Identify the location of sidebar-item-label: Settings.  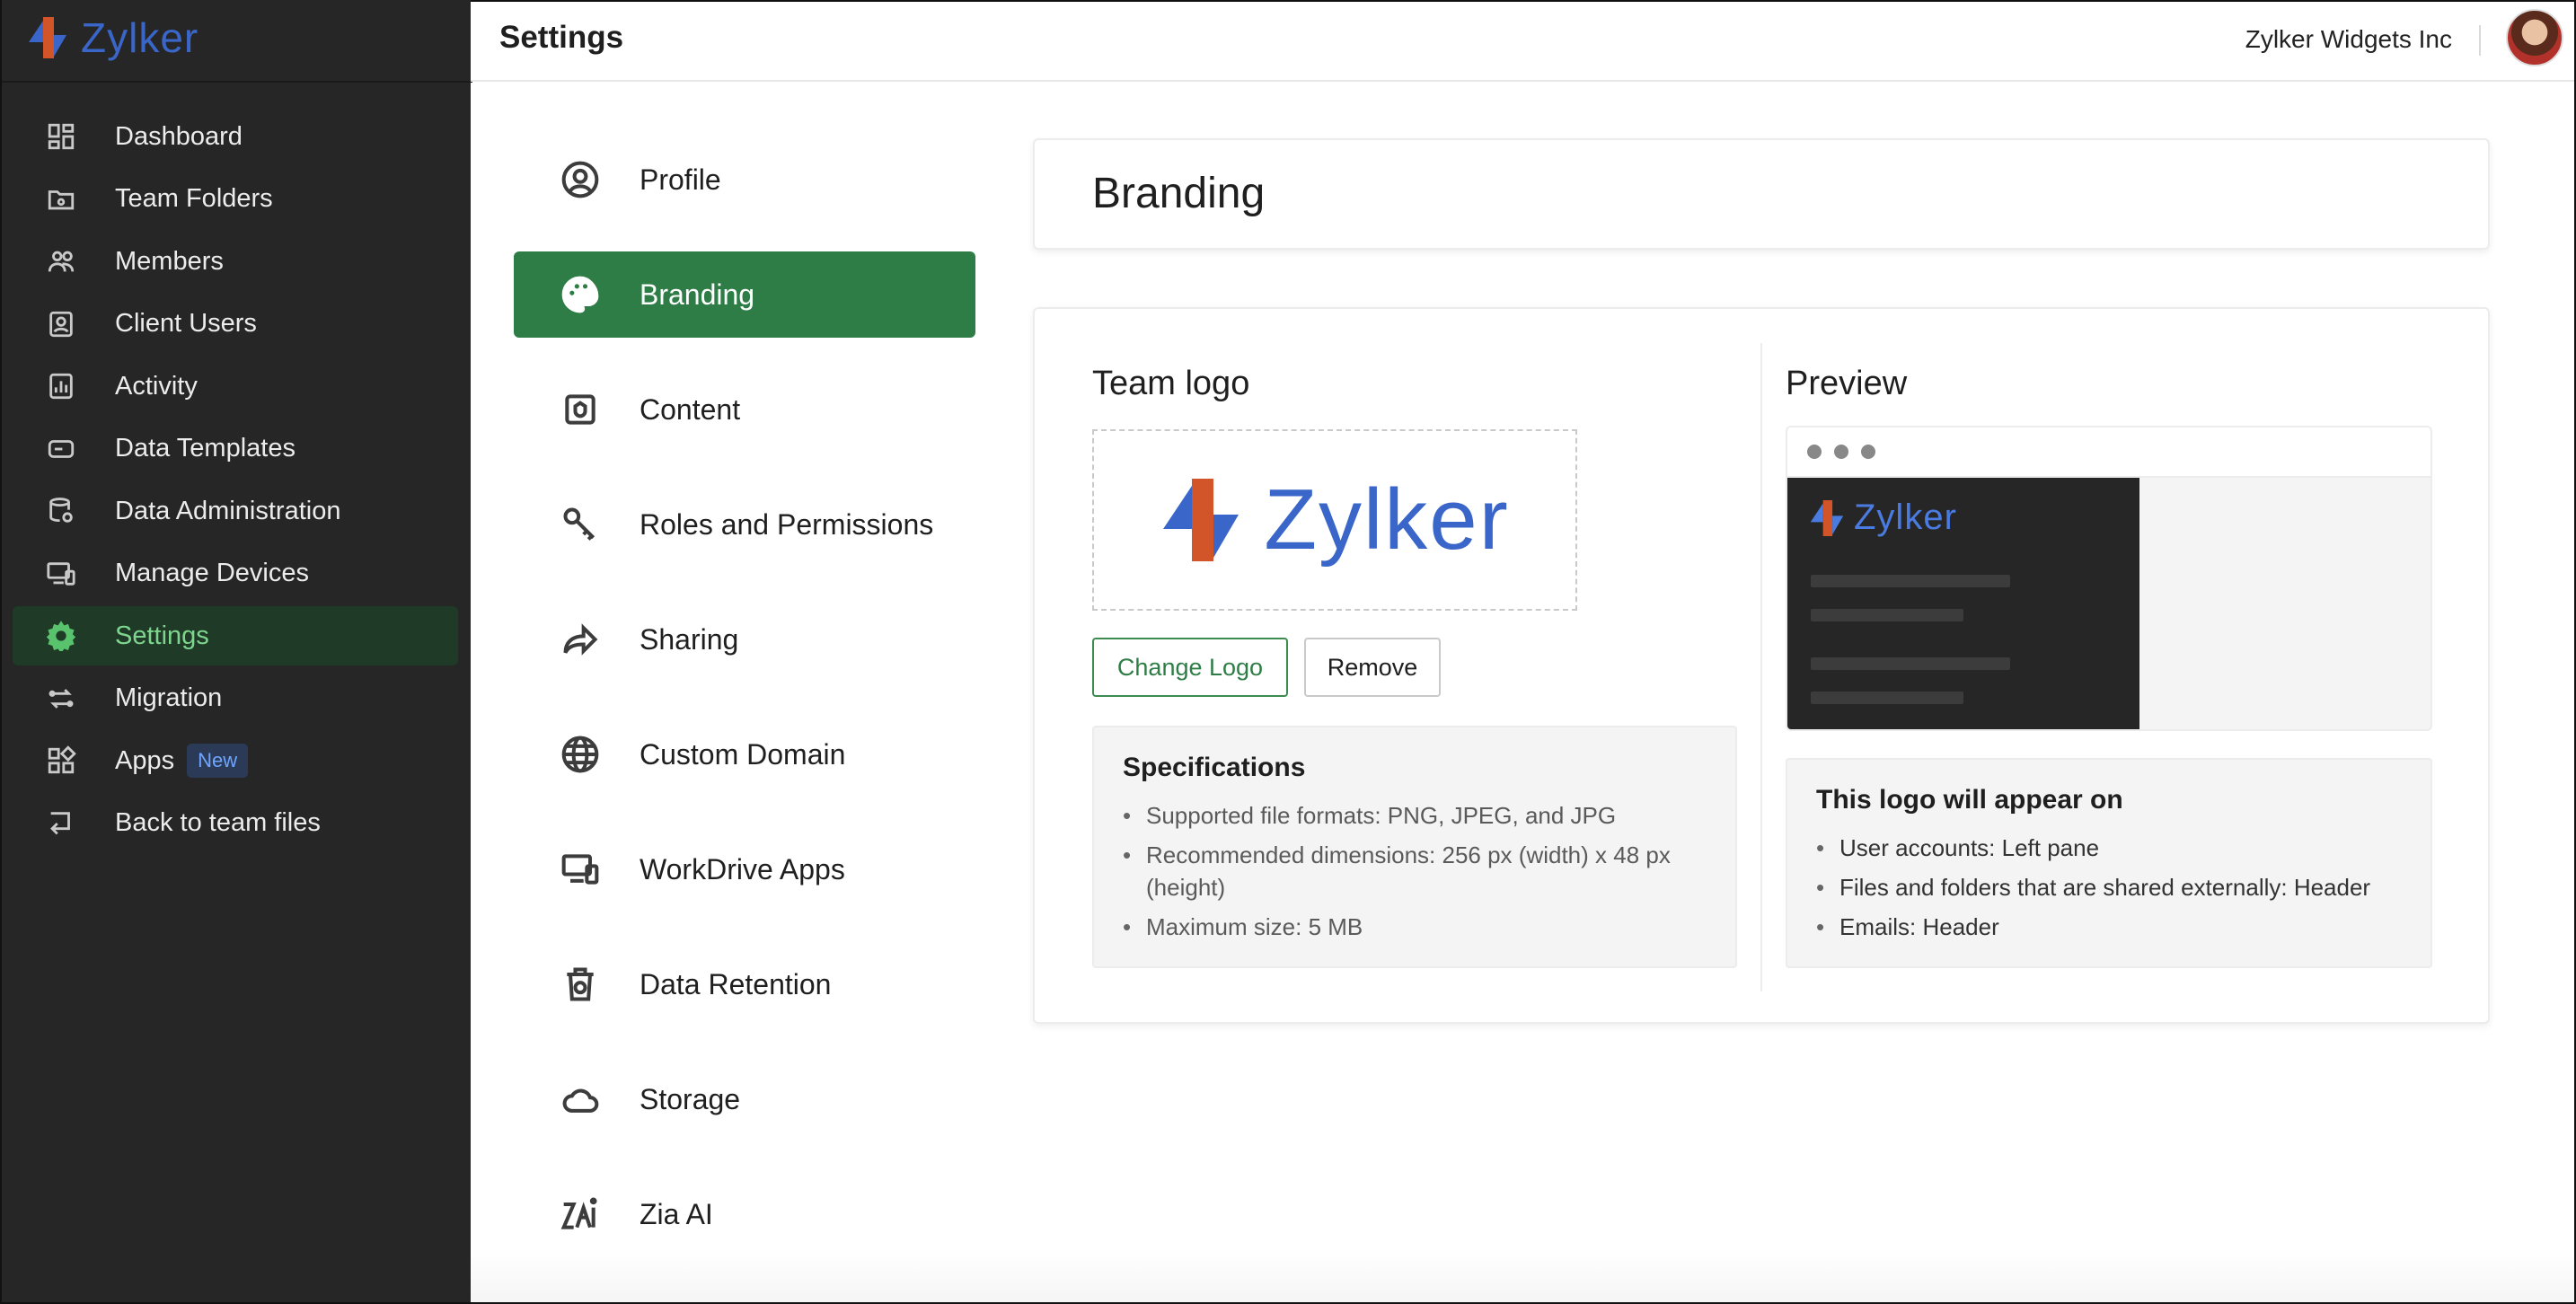
(162, 635).